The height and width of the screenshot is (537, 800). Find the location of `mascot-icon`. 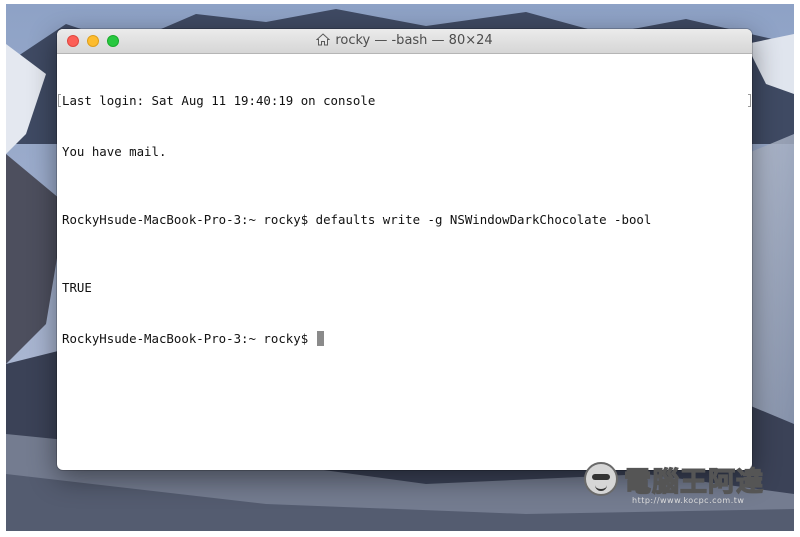

mascot-icon is located at coordinates (601, 479).